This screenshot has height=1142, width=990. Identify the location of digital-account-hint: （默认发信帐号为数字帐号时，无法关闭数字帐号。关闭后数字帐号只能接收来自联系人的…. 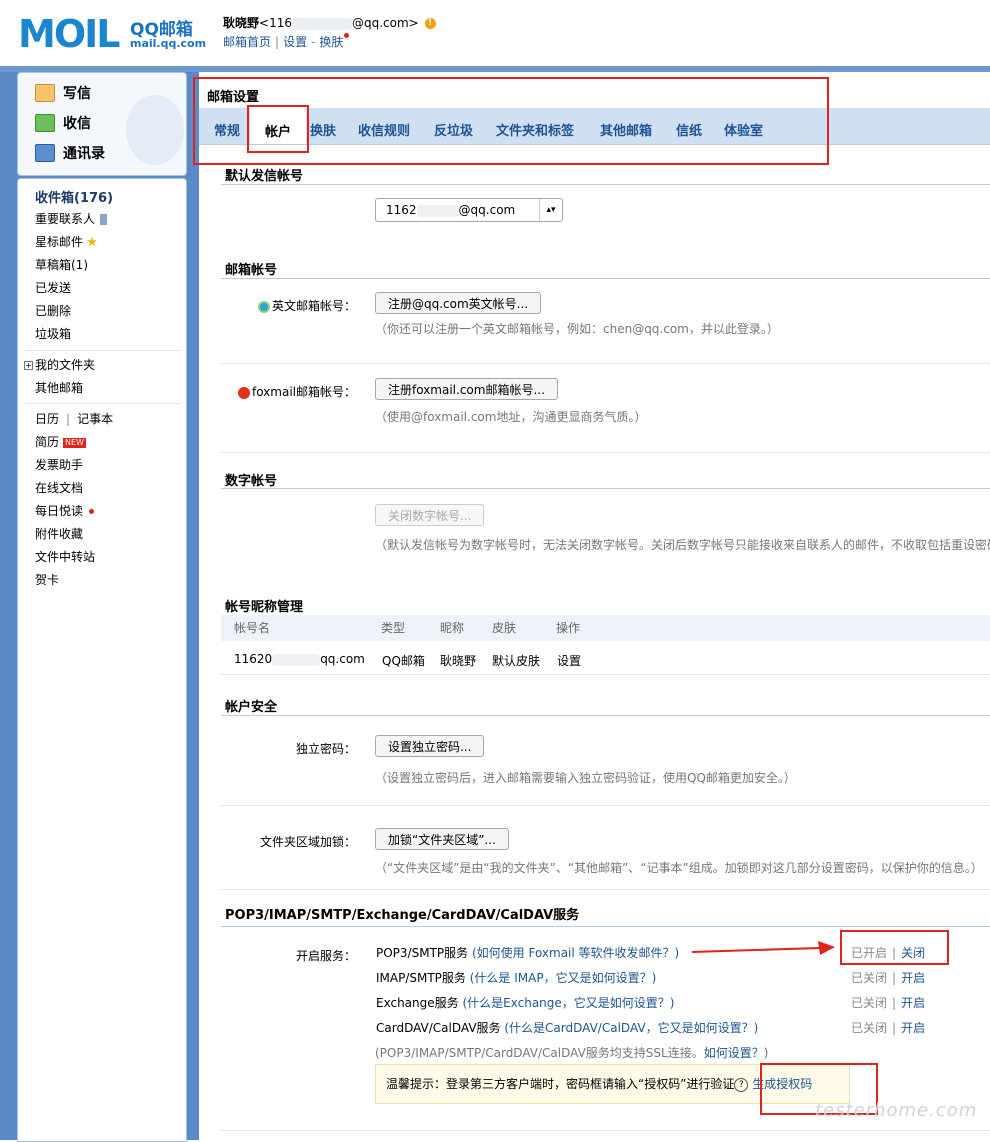
(682, 545).